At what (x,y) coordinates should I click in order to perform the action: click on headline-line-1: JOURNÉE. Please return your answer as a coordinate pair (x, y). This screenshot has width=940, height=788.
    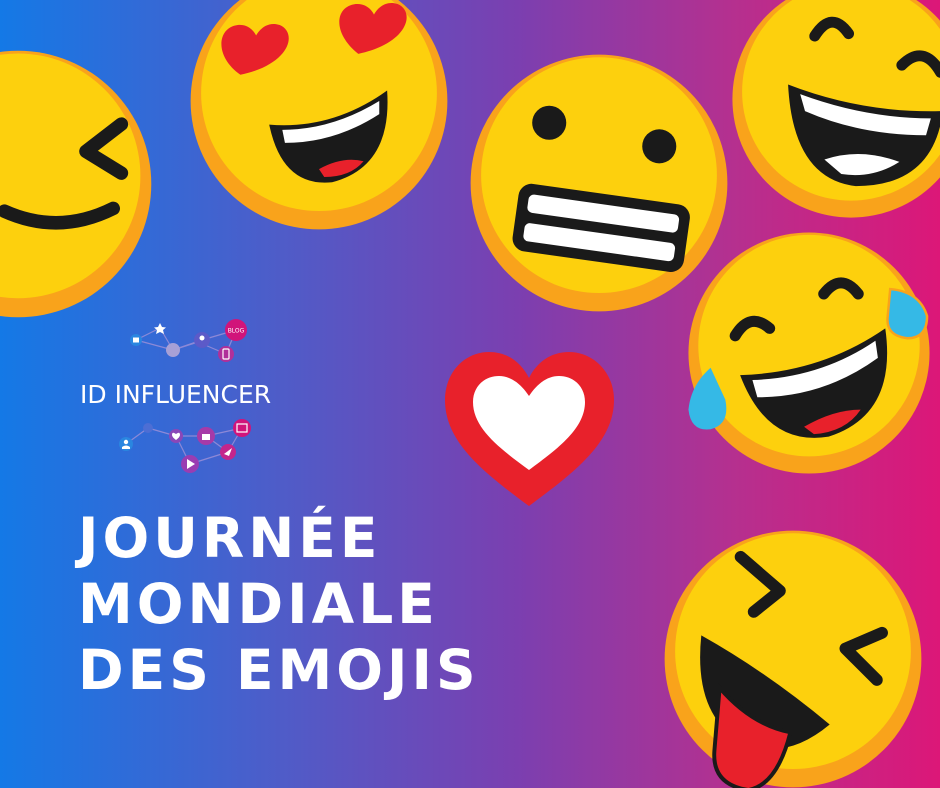
    Looking at the image, I should click on (230, 538).